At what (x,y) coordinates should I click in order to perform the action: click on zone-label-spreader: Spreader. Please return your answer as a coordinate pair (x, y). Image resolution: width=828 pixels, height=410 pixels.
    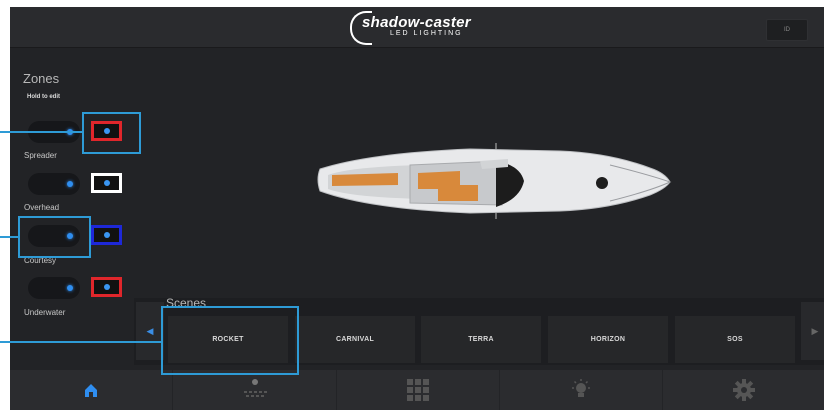
    Looking at the image, I should click on (40, 155).